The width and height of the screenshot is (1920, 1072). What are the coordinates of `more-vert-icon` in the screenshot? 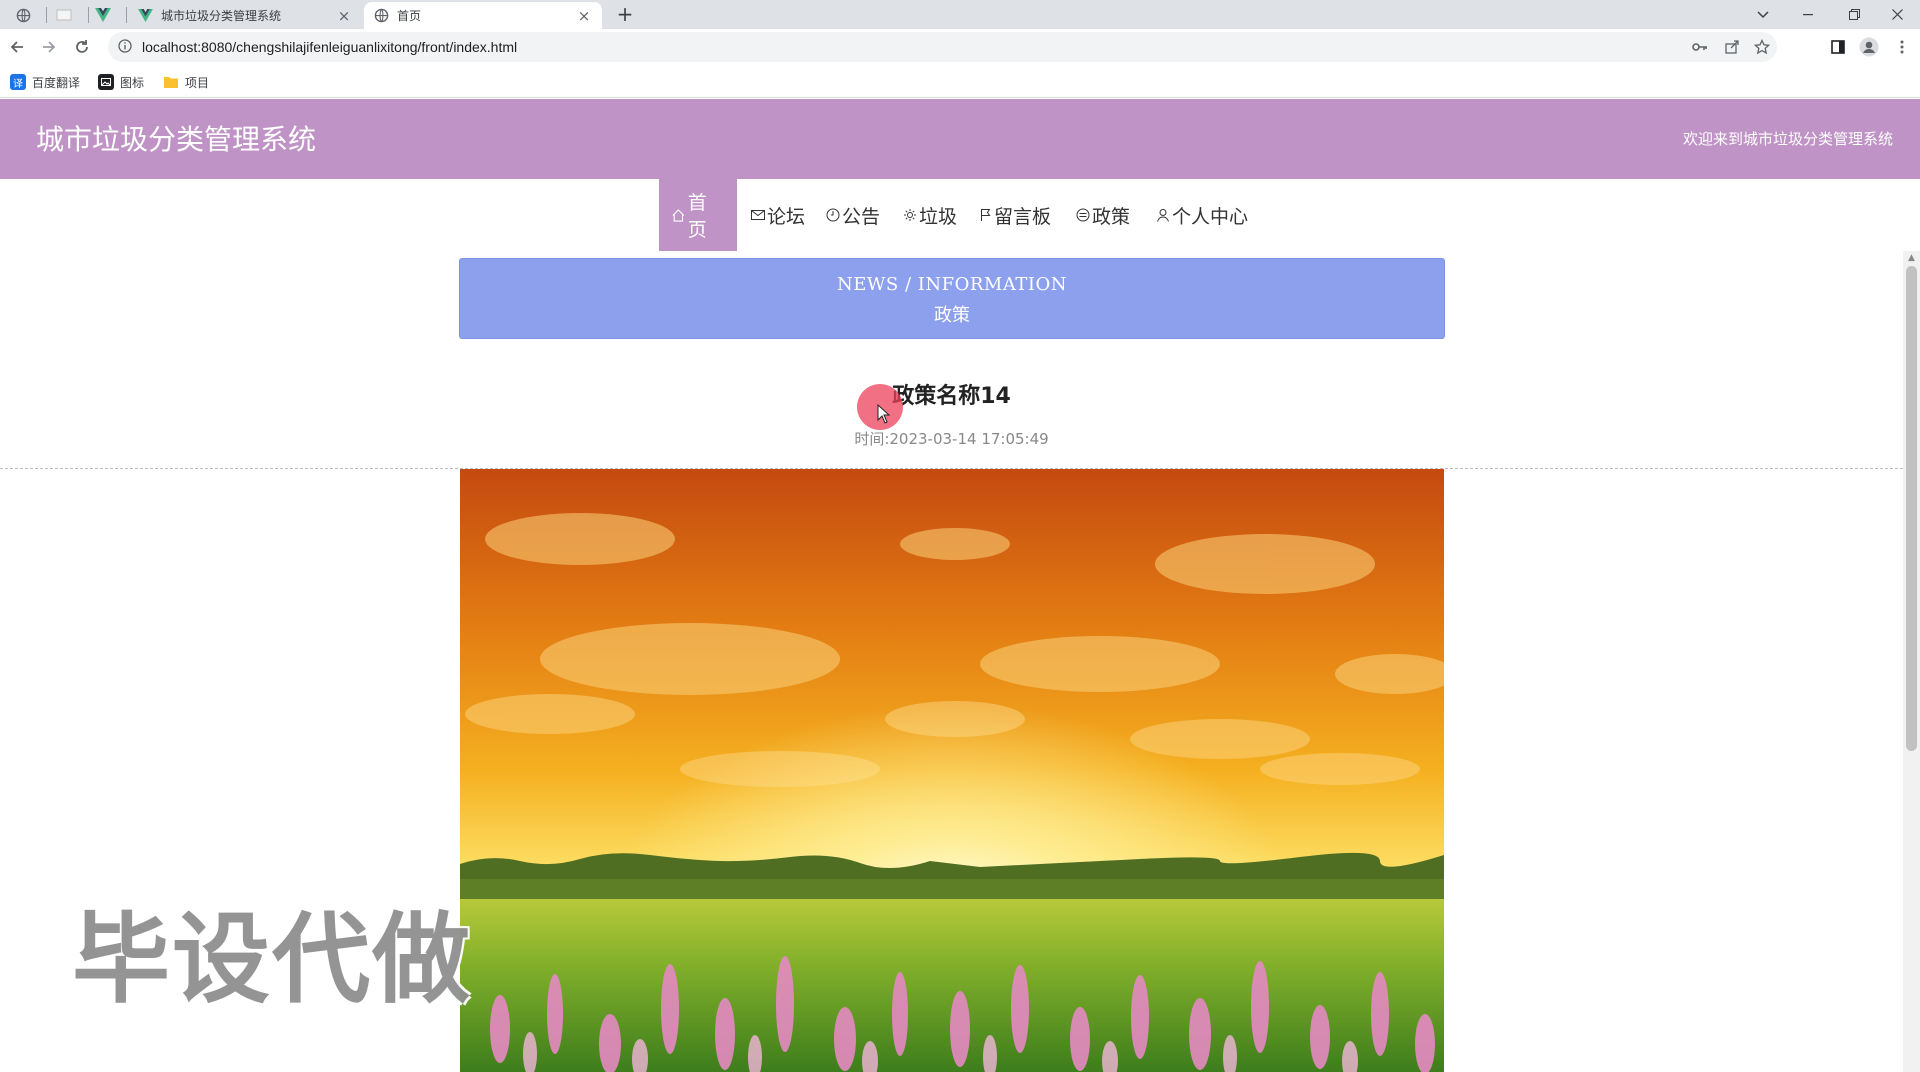 It's located at (1902, 47).